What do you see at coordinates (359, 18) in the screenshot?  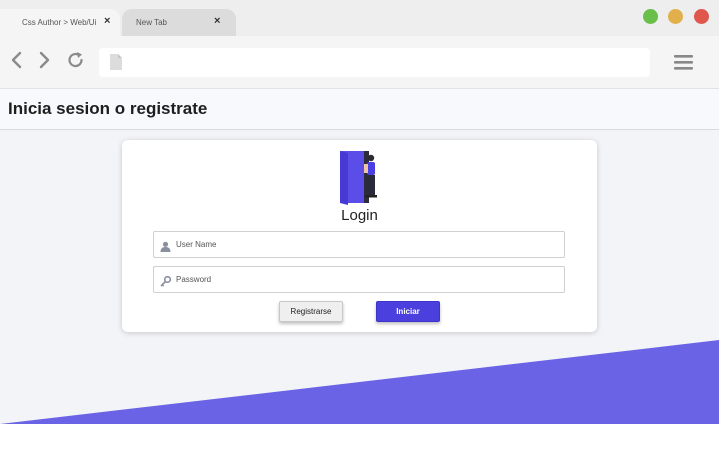 I see `title-bar: Css Author > Web/Ui × New Tab ×` at bounding box center [359, 18].